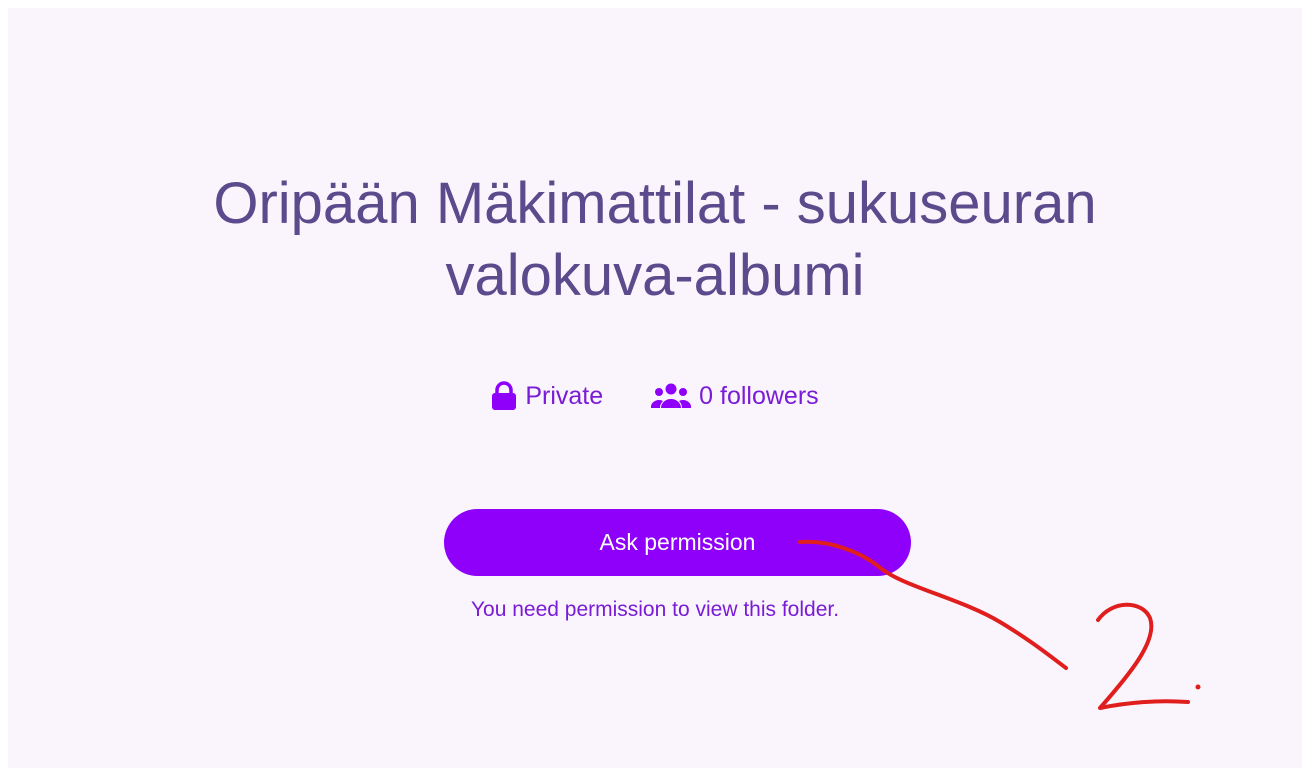 This screenshot has height=768, width=1310. What do you see at coordinates (564, 396) in the screenshot?
I see `privacy-label: Private` at bounding box center [564, 396].